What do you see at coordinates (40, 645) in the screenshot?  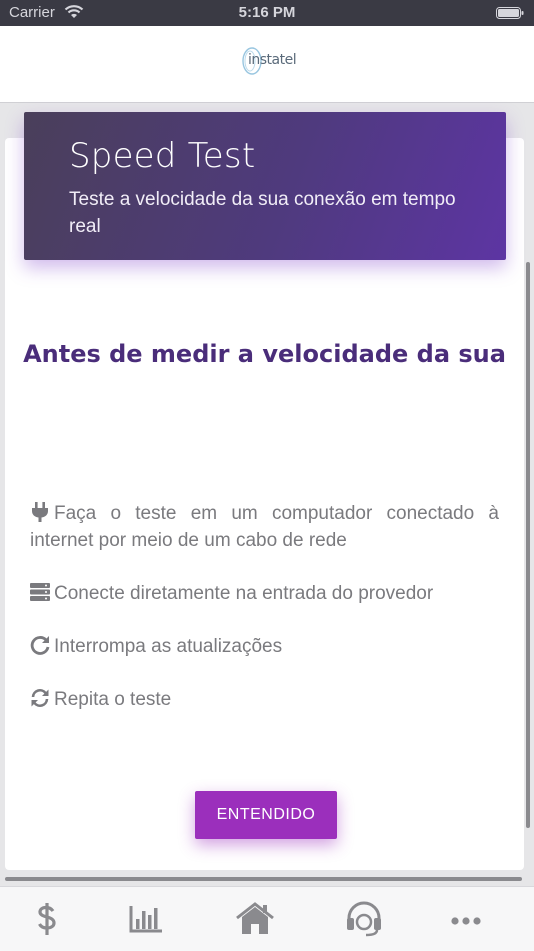 I see `refresh-icon` at bounding box center [40, 645].